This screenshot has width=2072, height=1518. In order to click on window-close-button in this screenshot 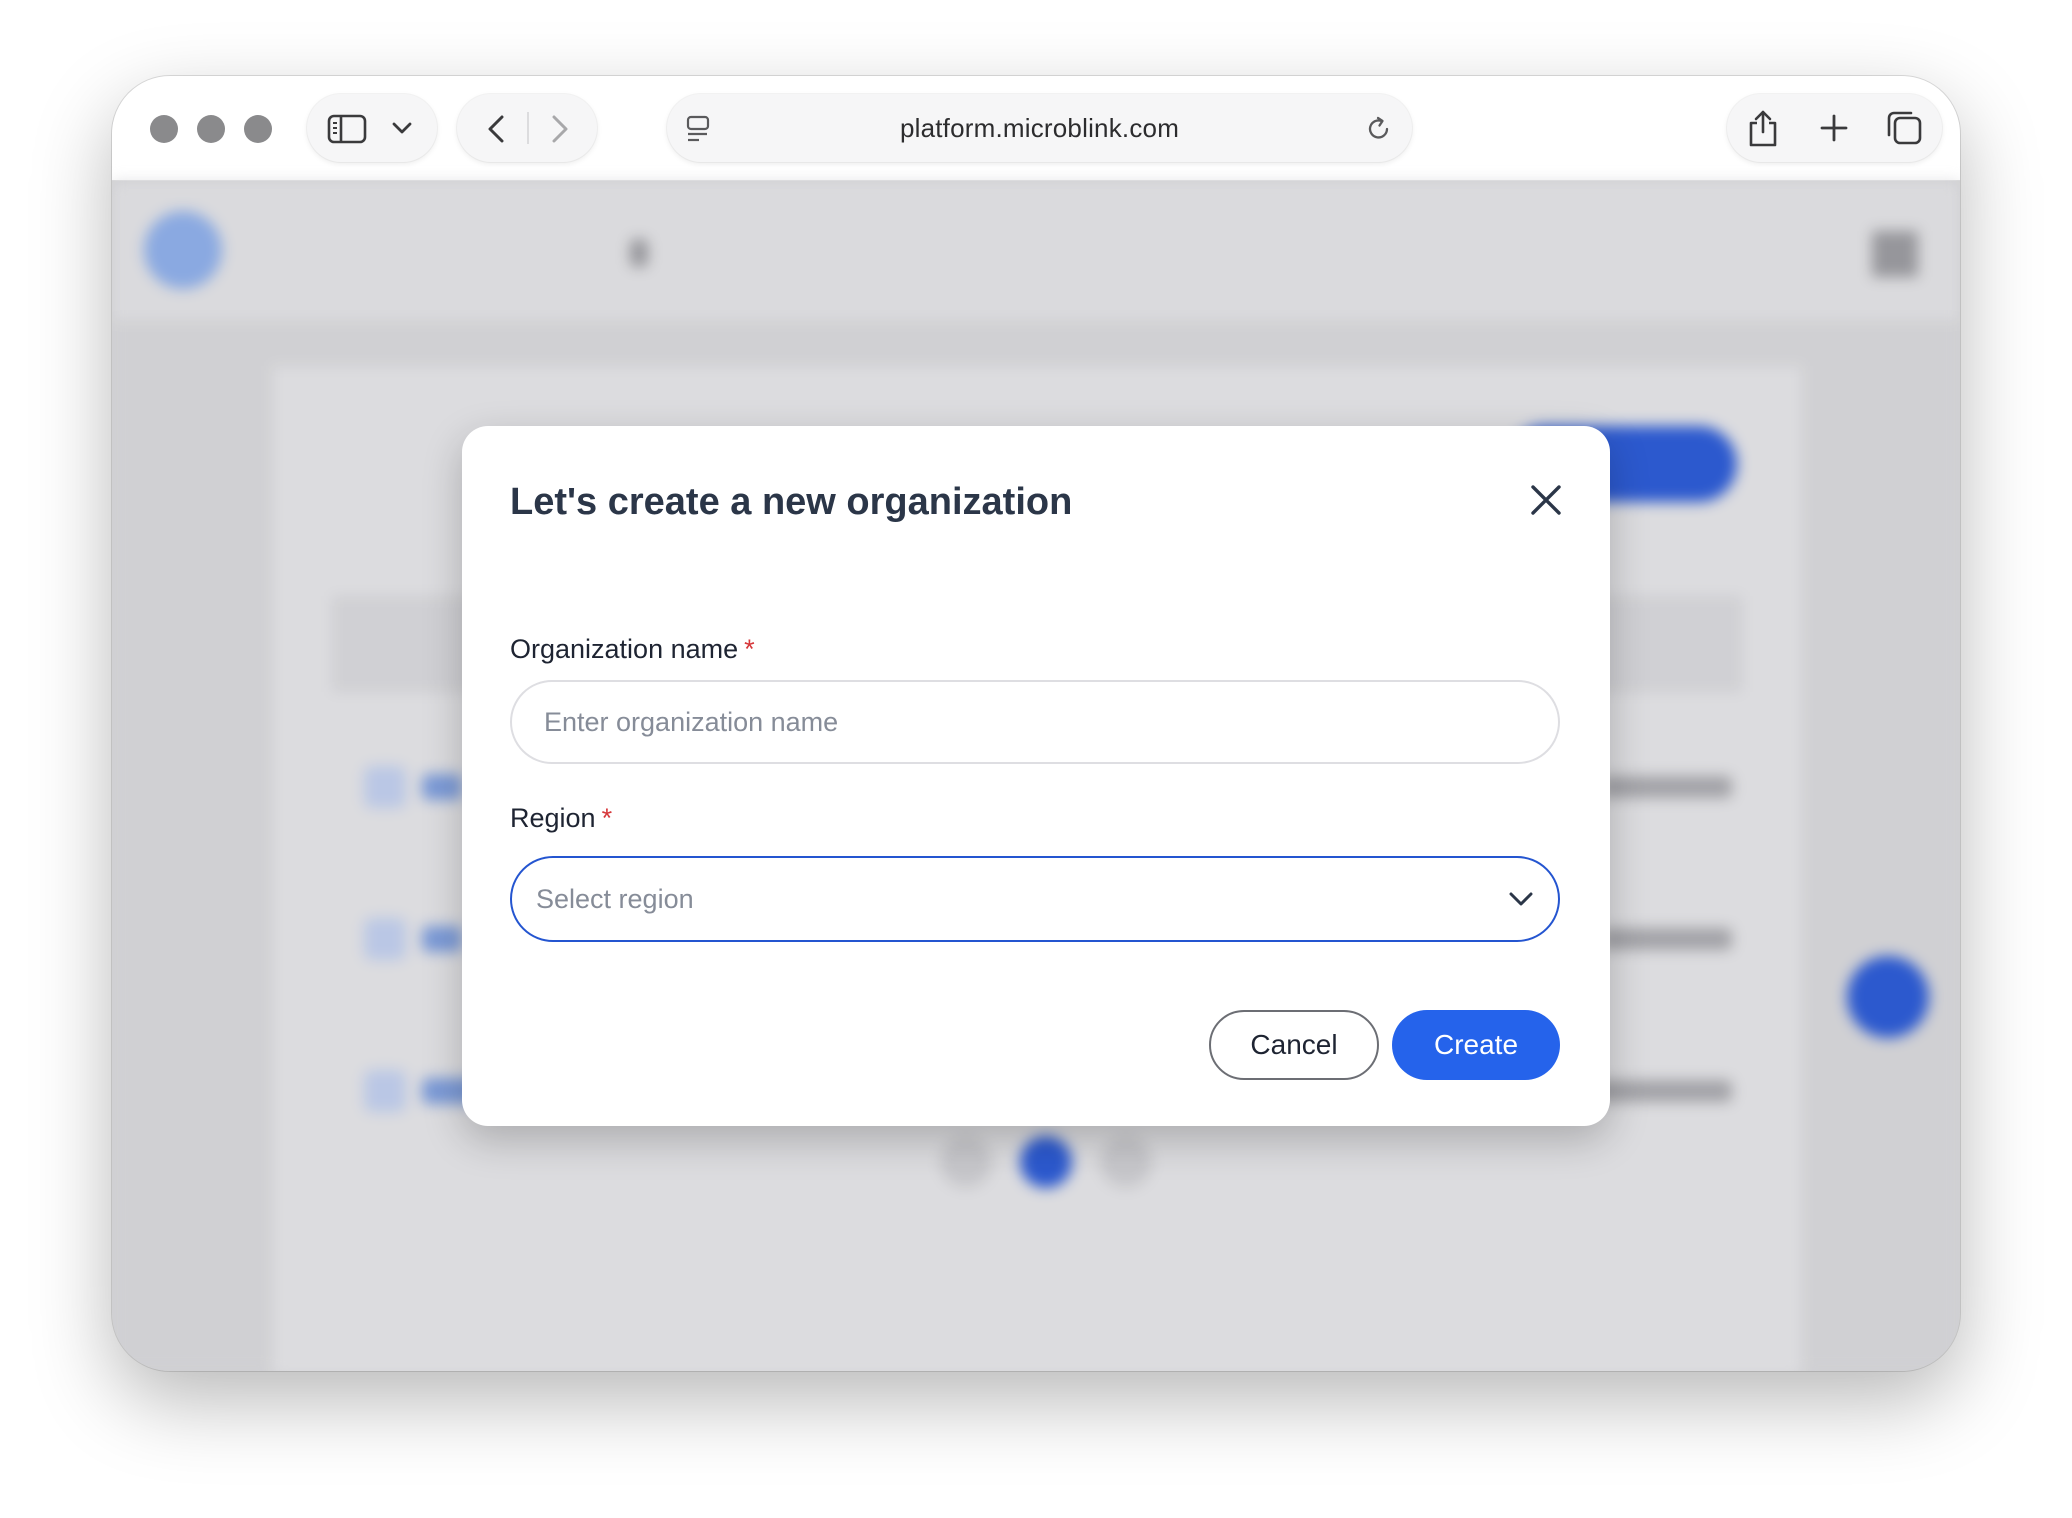, I will do `click(164, 129)`.